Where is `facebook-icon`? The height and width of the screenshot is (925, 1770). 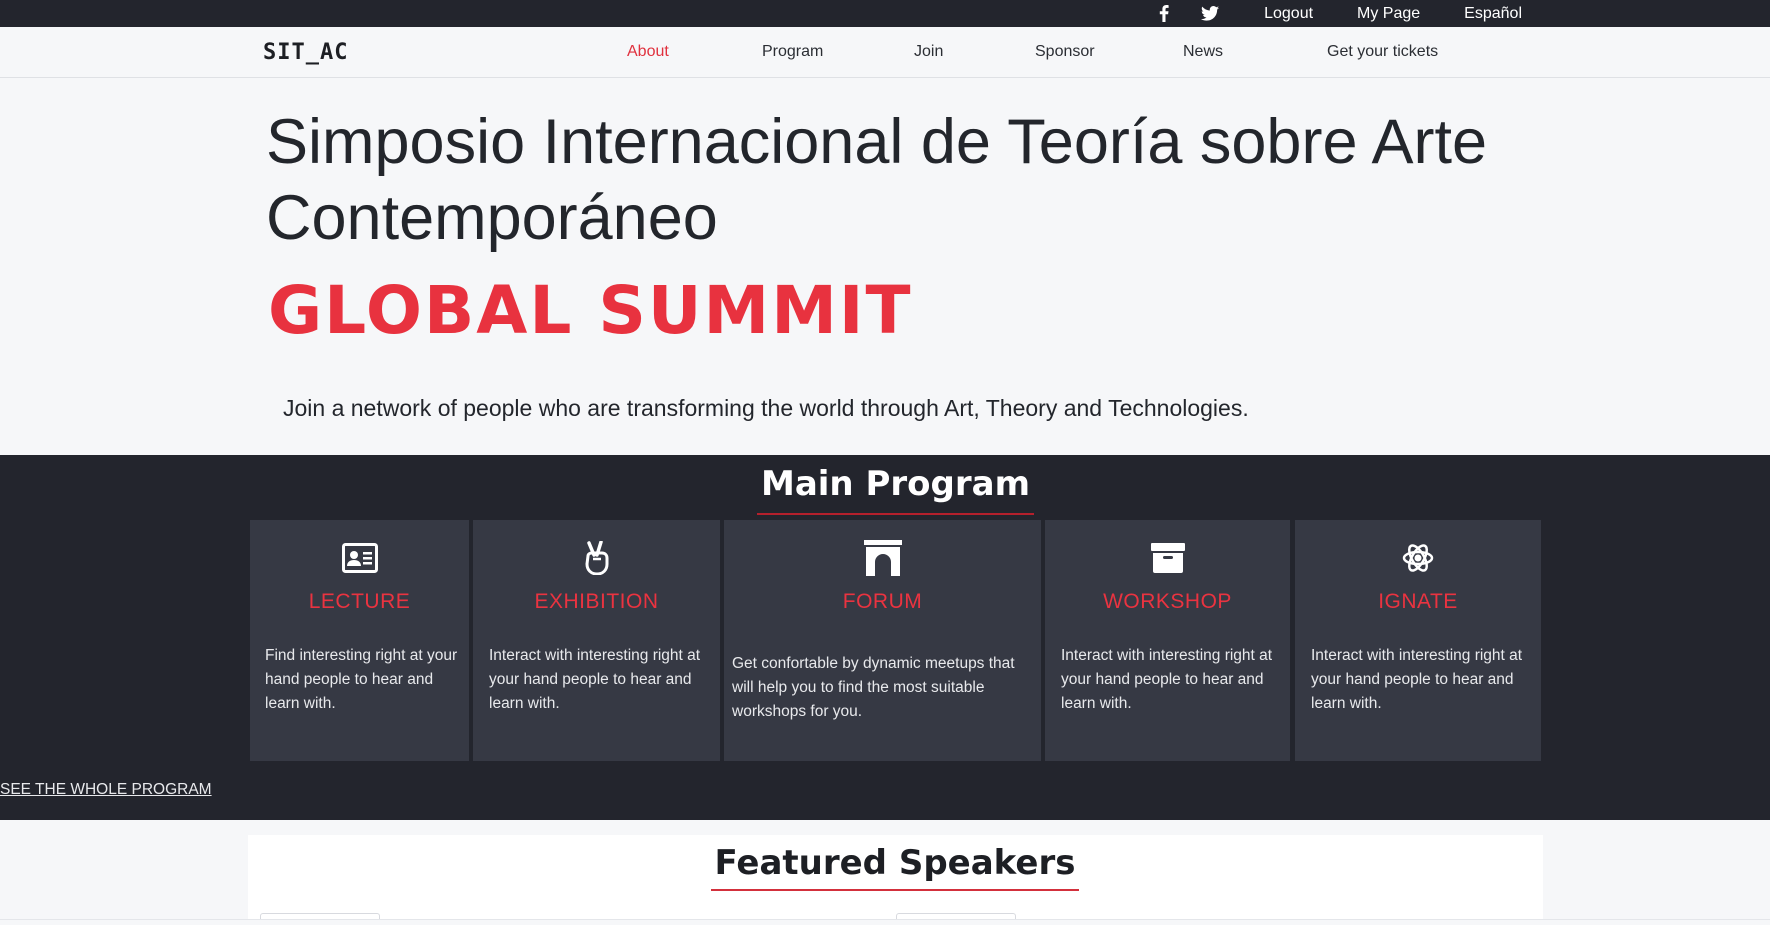 facebook-icon is located at coordinates (1164, 14).